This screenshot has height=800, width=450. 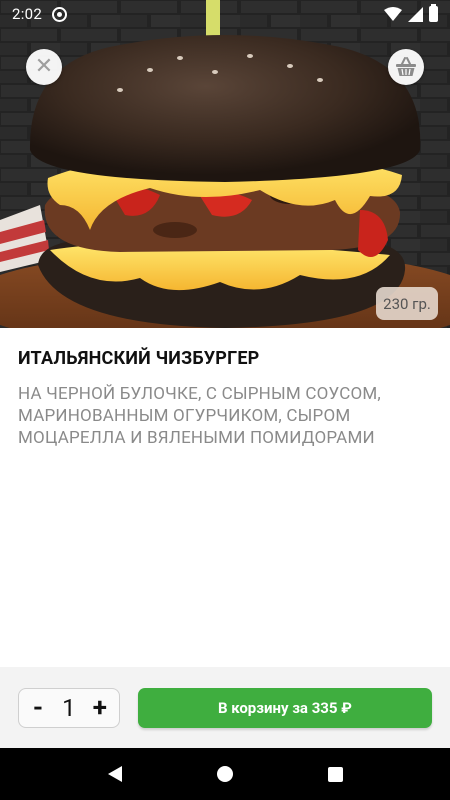 I want to click on close-icon: ✕, so click(x=44, y=66).